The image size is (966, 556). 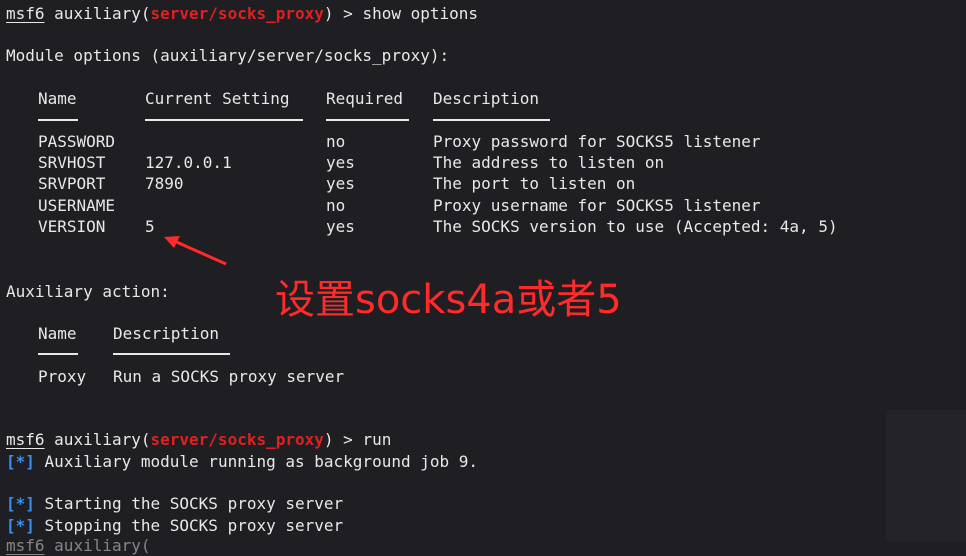 I want to click on output-line: [*] Stopping the SOCKS proxy server, so click(x=174, y=525).